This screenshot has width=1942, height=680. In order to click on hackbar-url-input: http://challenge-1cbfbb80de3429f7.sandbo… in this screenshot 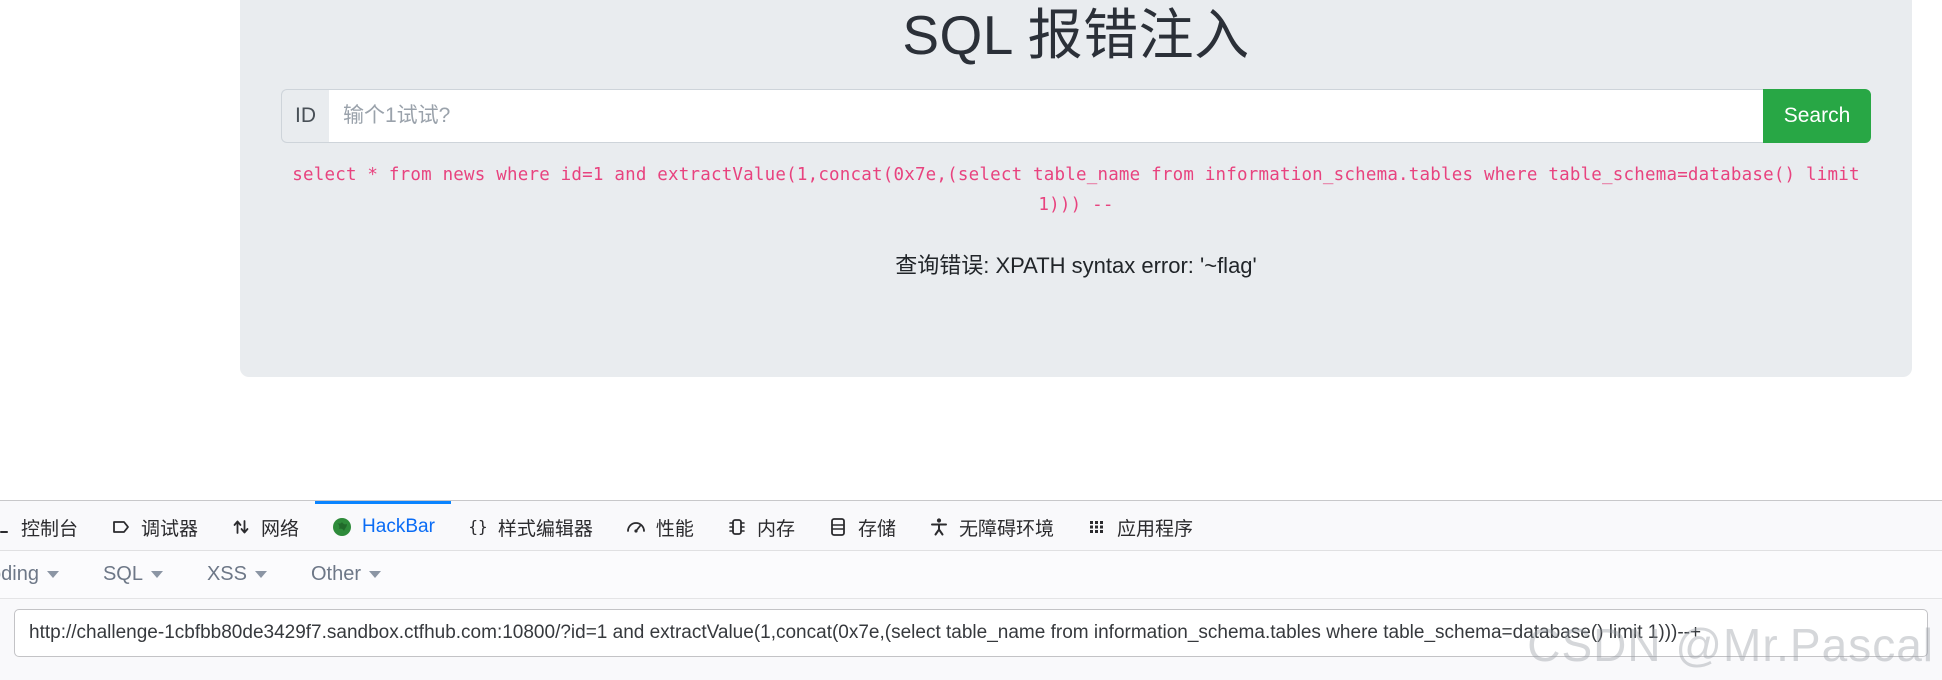, I will do `click(971, 633)`.